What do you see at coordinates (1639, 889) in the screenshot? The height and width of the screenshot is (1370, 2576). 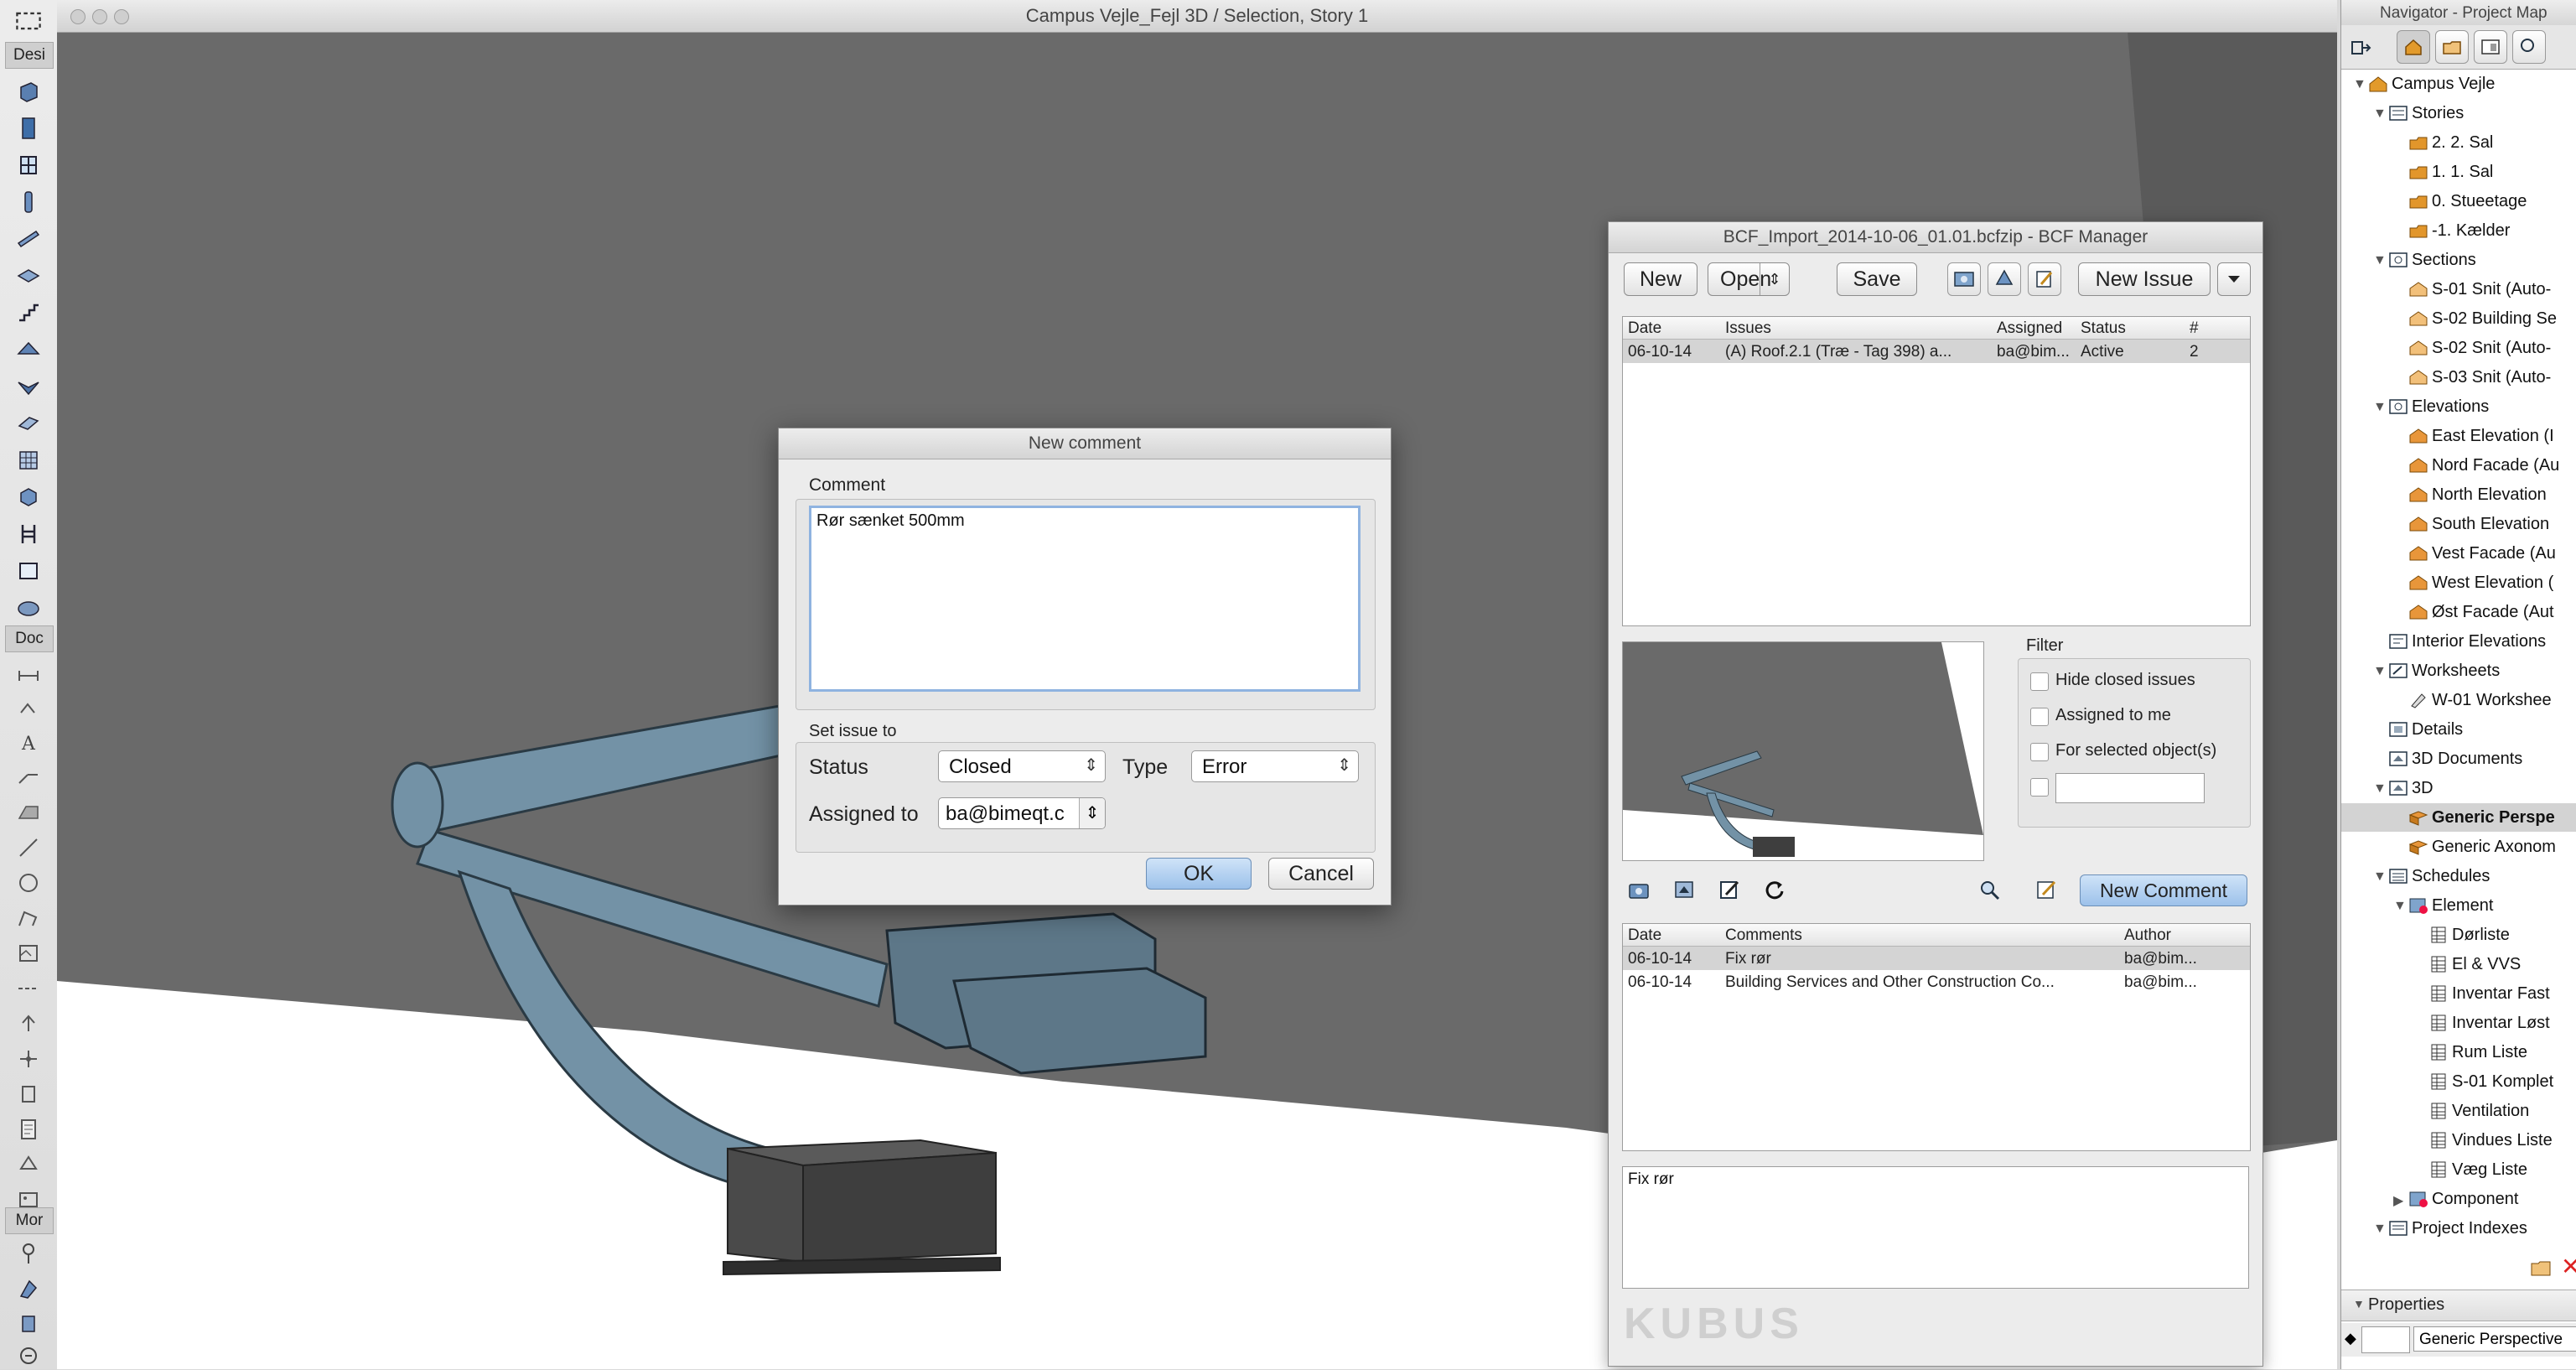 I see `camera-icon` at bounding box center [1639, 889].